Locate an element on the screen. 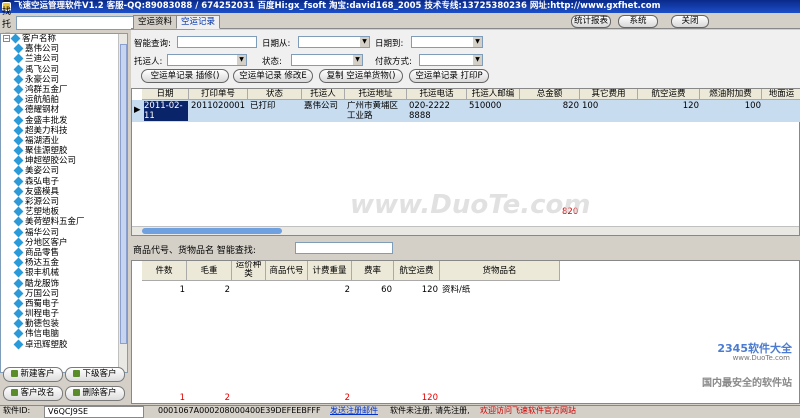  table-cell: 资料/纸 is located at coordinates (500, 290).